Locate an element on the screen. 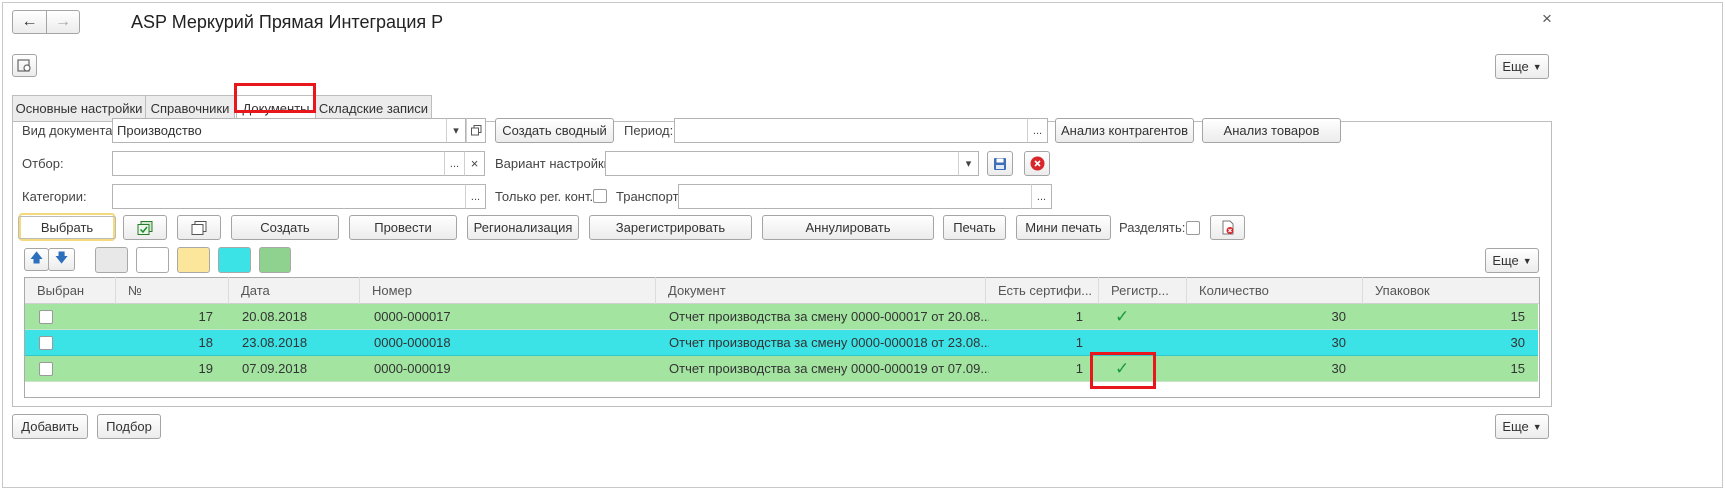  delete-doc-button is located at coordinates (1227, 227).